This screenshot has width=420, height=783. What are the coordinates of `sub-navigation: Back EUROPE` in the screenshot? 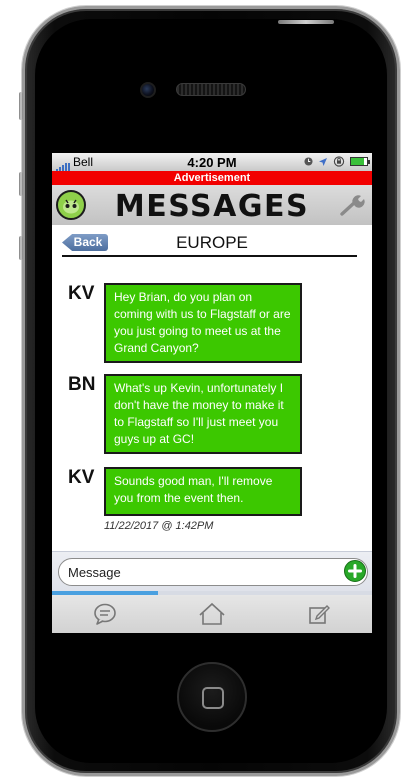 It's located at (212, 242).